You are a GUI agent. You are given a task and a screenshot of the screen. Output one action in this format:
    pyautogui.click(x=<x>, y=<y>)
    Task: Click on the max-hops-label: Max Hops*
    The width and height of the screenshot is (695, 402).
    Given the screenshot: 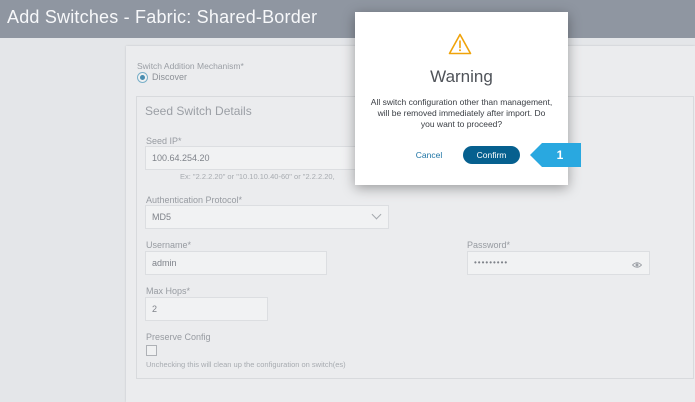 What is the action you would take?
    pyautogui.click(x=168, y=291)
    